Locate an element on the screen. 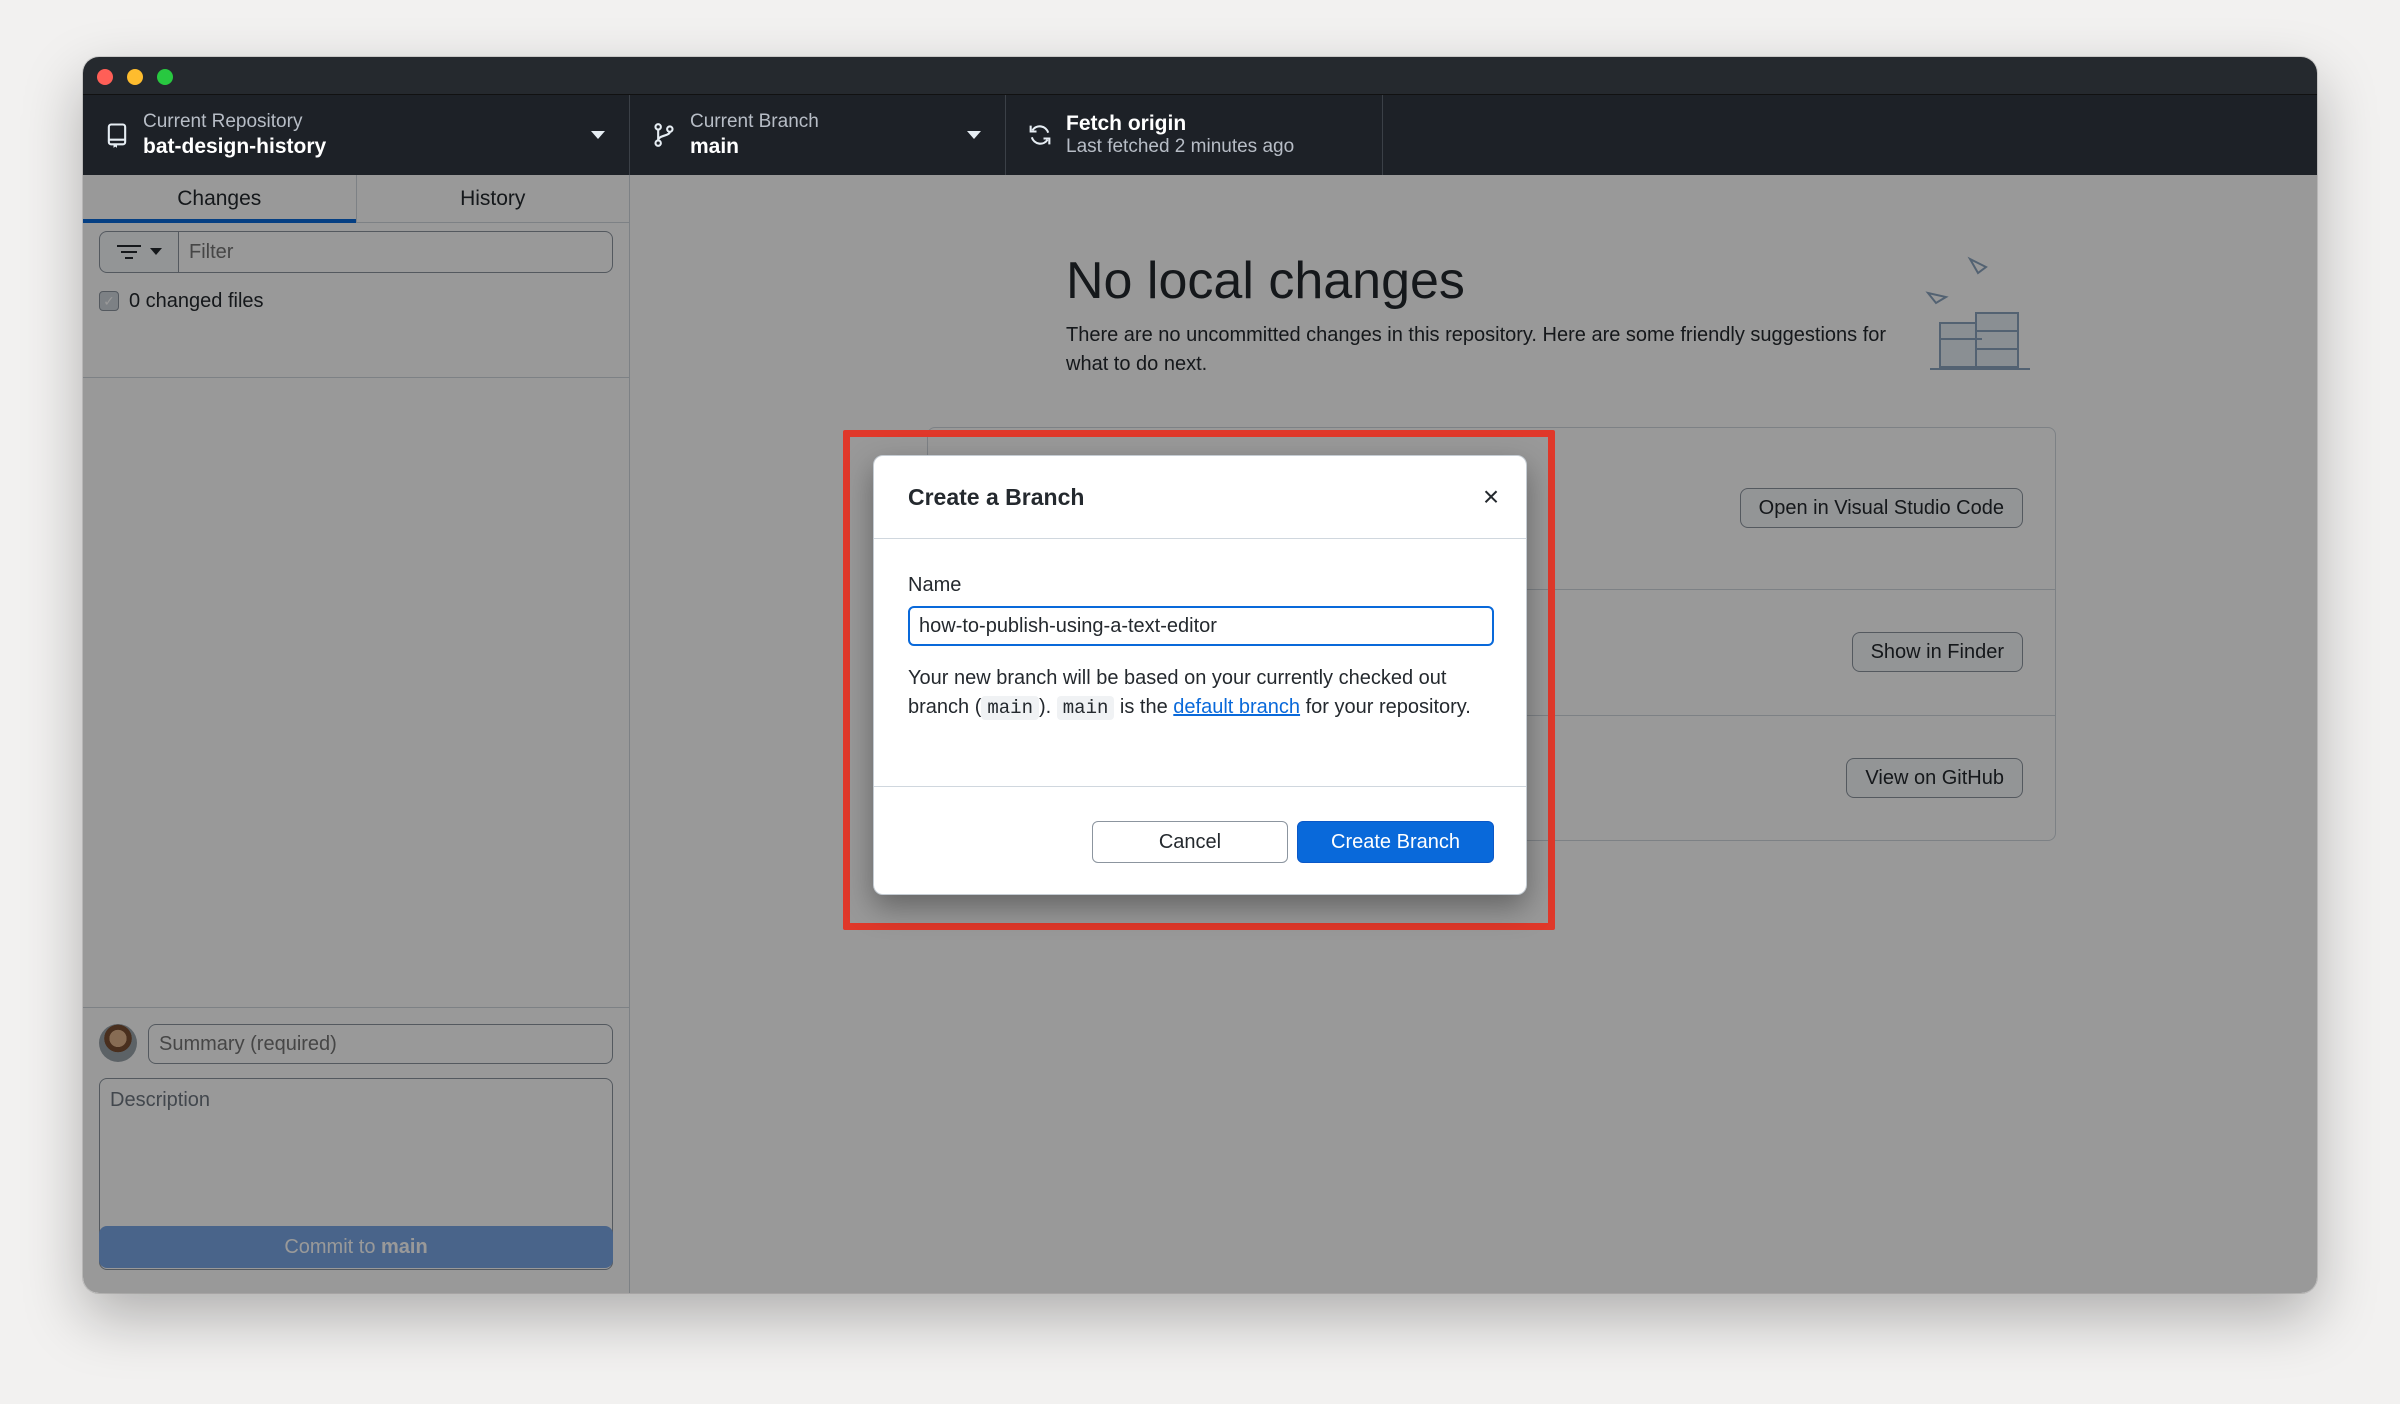 The height and width of the screenshot is (1404, 2400). dialog-title: Create a Branch is located at coordinates (996, 497).